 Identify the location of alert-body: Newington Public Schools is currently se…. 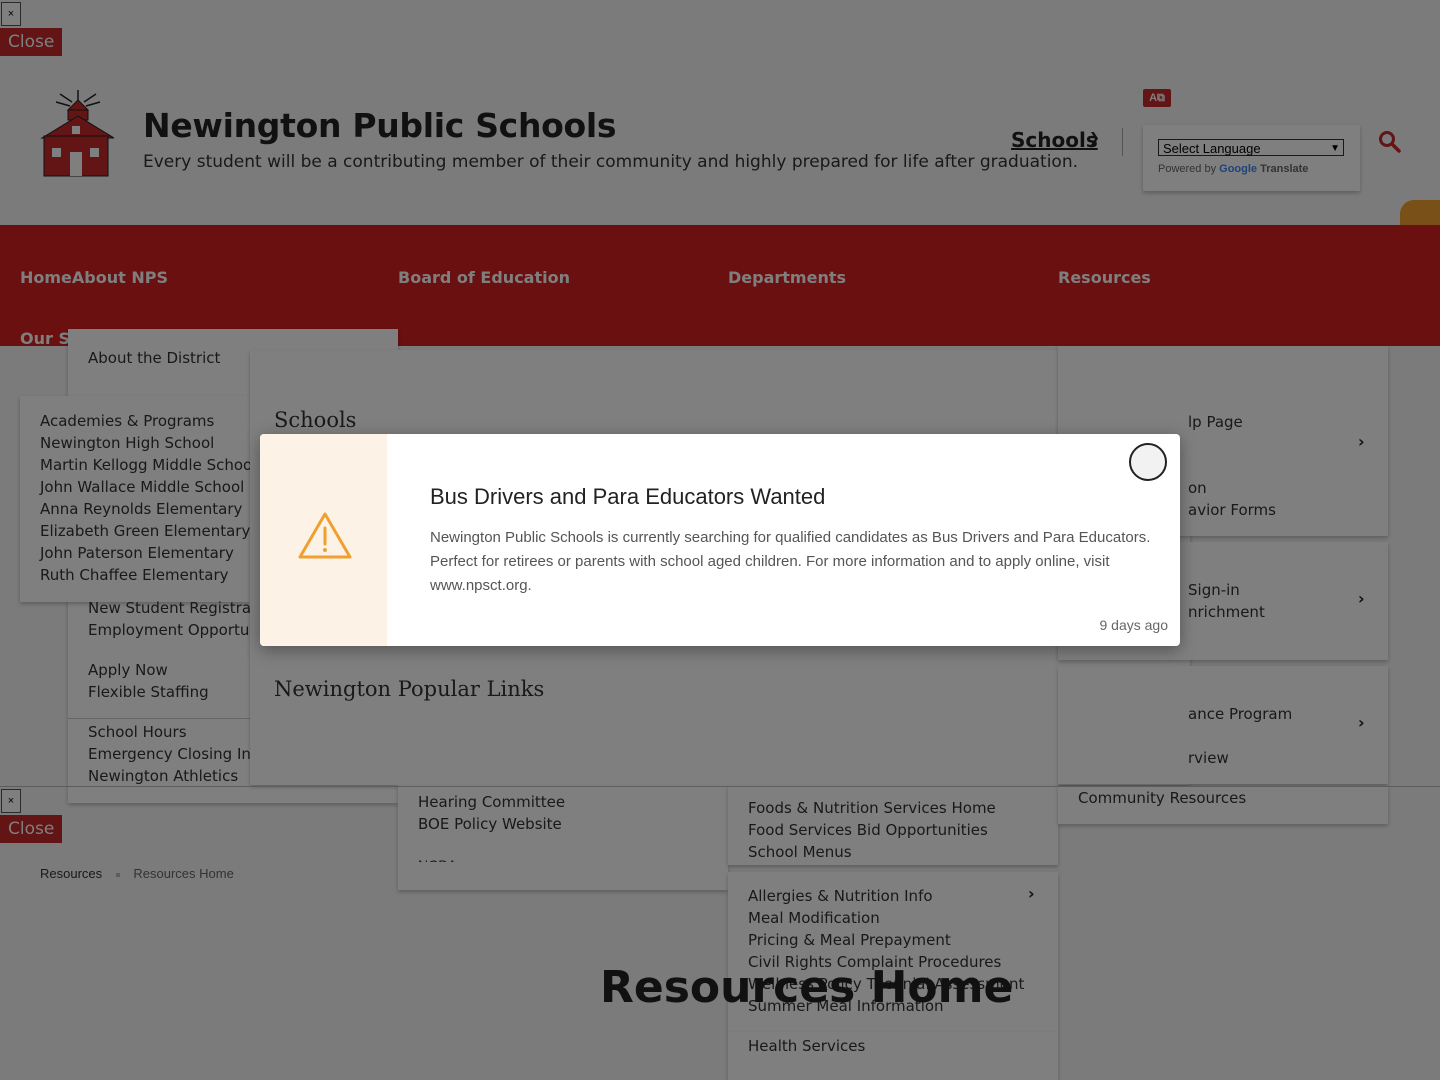
(790, 561).